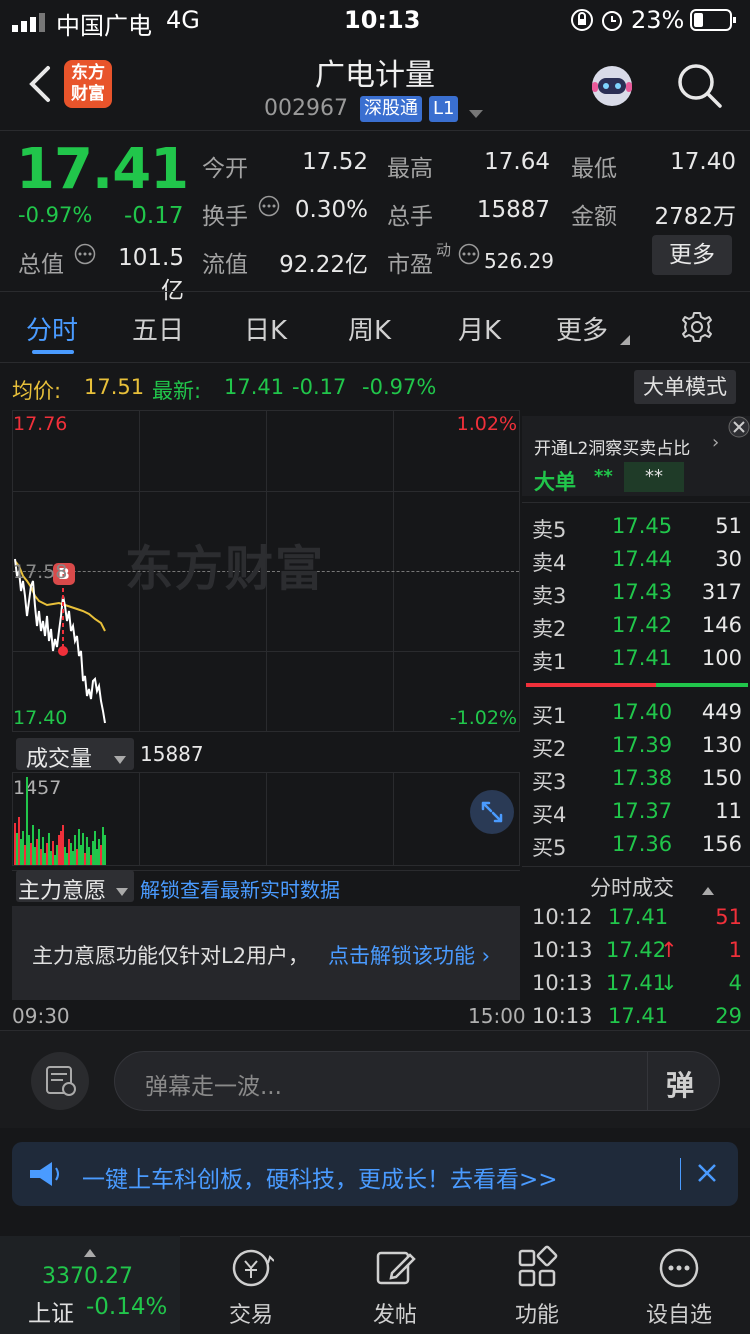 This screenshot has width=750, height=1334. Describe the element at coordinates (444, 109) in the screenshot. I see `level-badge: L1` at that location.